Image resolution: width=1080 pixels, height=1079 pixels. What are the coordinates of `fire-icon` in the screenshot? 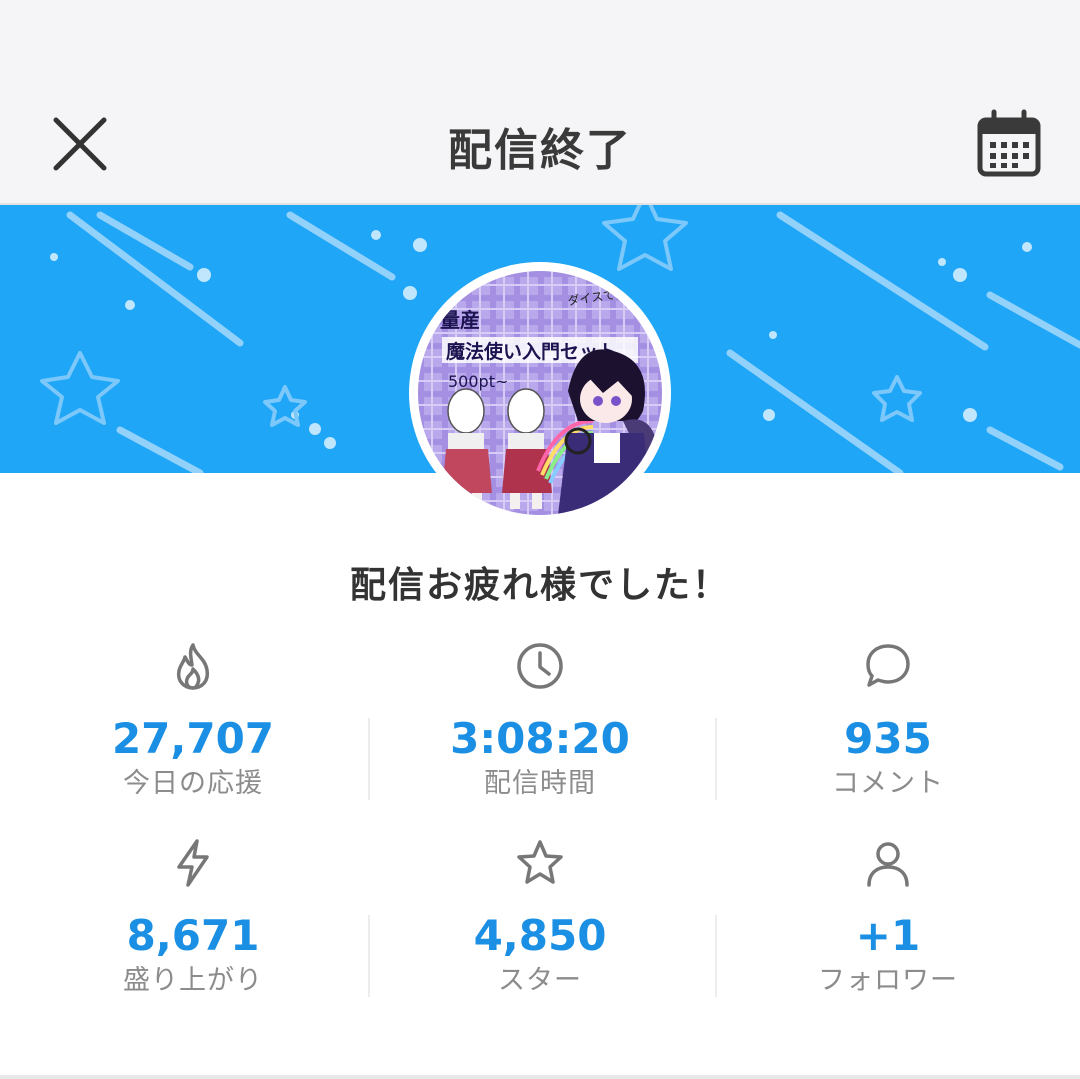 It's located at (193, 666).